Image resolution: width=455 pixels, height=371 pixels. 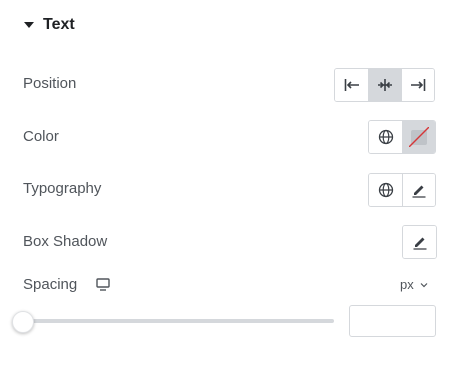 I want to click on chevron-down-icon, so click(x=424, y=284).